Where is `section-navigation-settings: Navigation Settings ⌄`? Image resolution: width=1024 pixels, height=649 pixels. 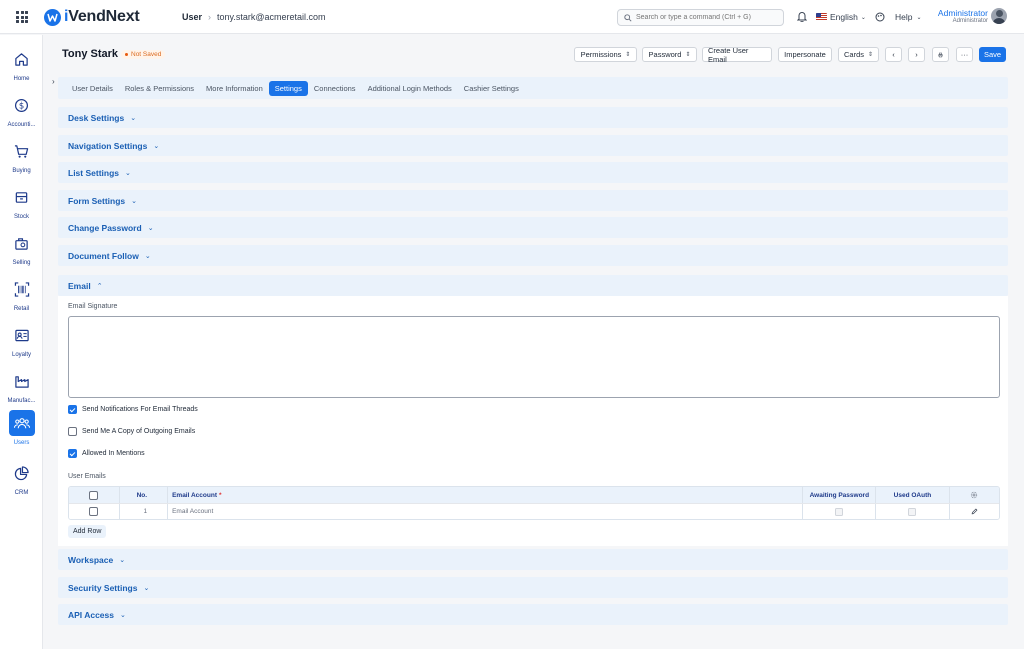
section-navigation-settings: Navigation Settings ⌄ is located at coordinates (533, 145).